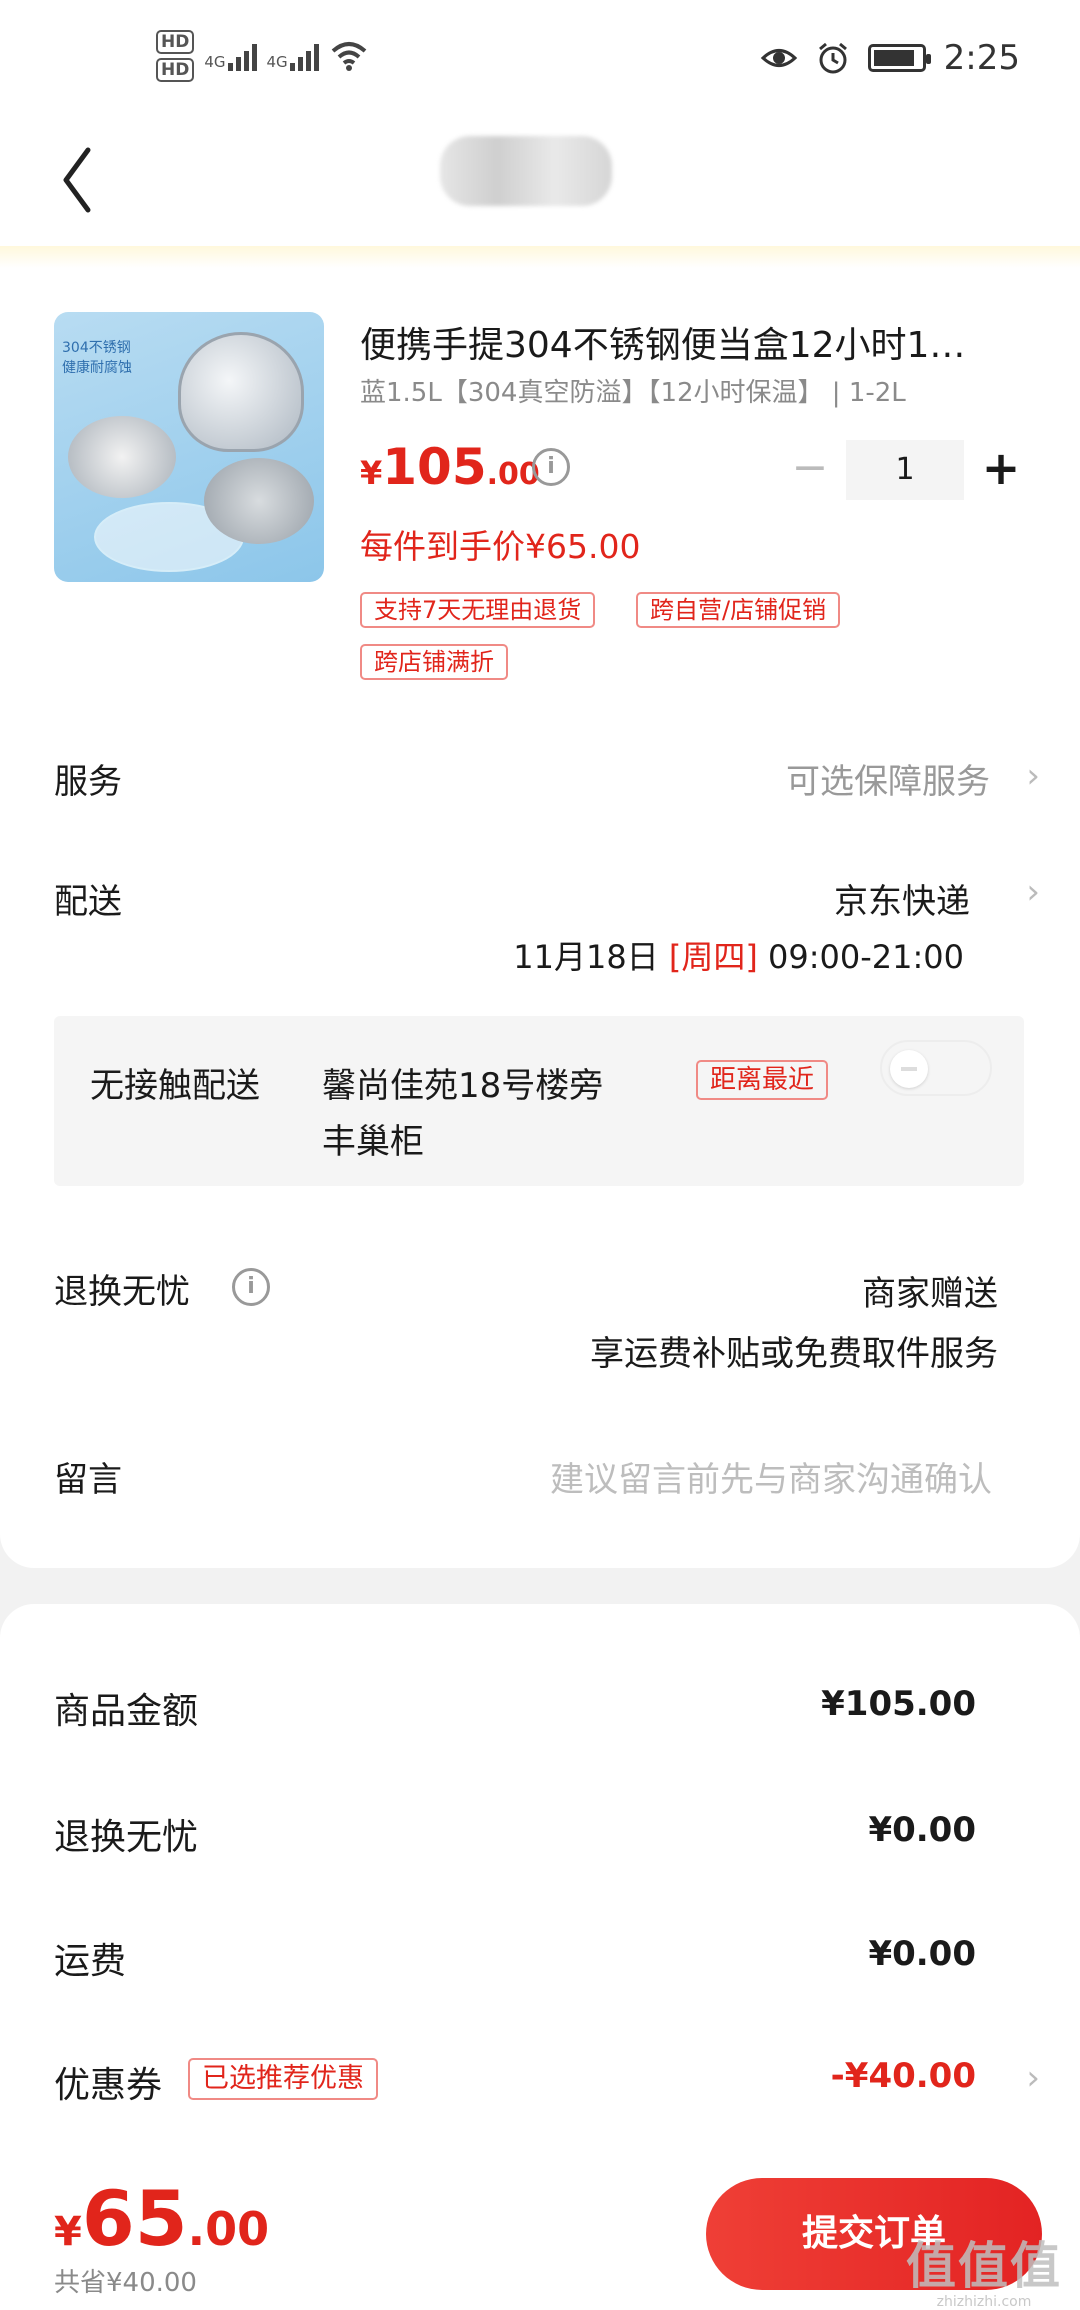 This screenshot has width=1080, height=2310. I want to click on return-value-line2: 享运费补贴或免费取件服务, so click(794, 1354).